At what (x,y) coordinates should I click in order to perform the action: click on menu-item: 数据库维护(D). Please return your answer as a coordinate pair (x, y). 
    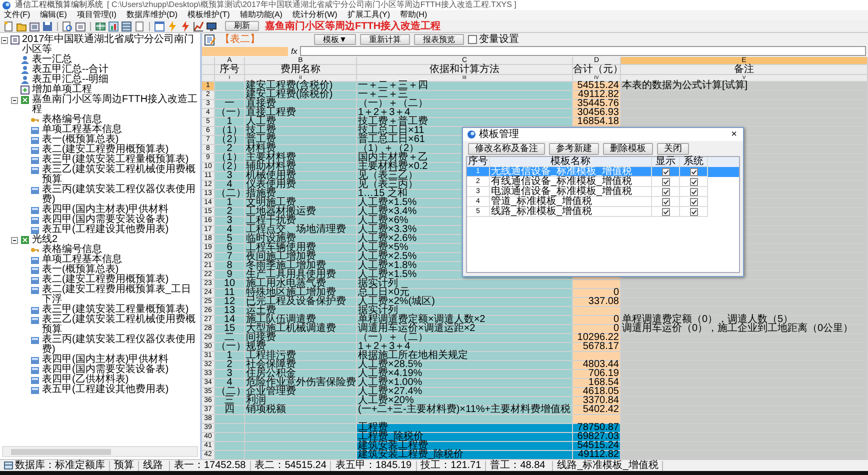
    Looking at the image, I should click on (152, 15).